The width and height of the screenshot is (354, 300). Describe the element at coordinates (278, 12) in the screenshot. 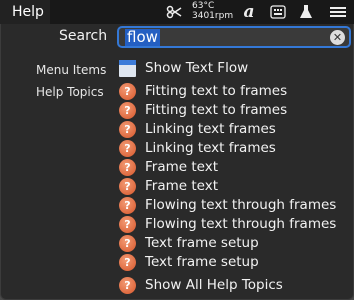

I see `keyboard-icon` at that location.